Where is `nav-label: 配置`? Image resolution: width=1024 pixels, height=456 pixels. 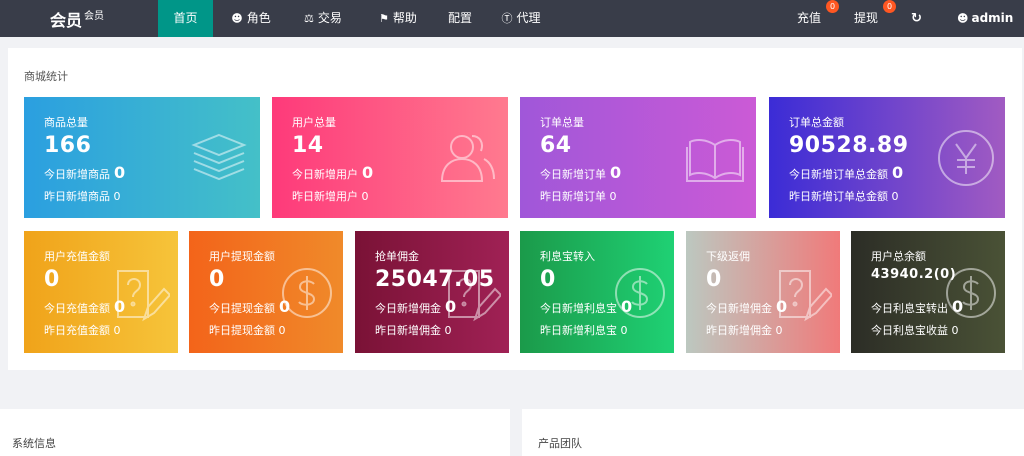 nav-label: 配置 is located at coordinates (459, 18).